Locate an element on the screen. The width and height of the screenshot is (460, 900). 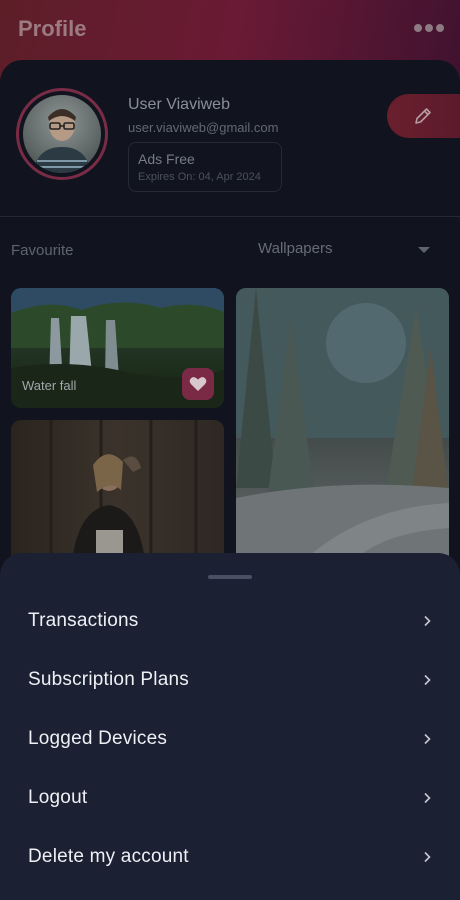
divider is located at coordinates (230, 216).